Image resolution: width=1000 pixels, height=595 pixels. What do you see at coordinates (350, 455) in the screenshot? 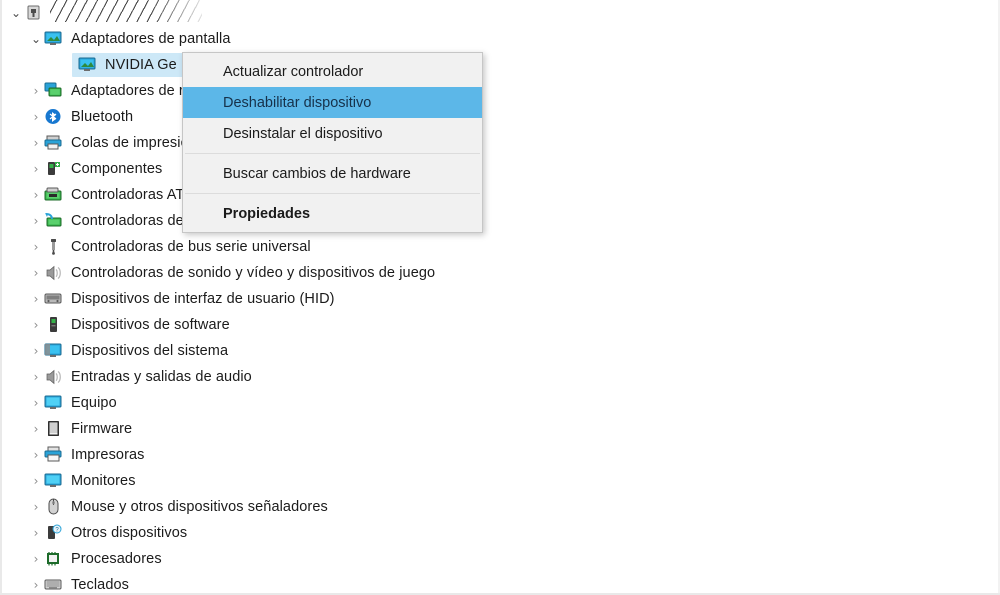
I see `tree-item: › Impresoras` at bounding box center [350, 455].